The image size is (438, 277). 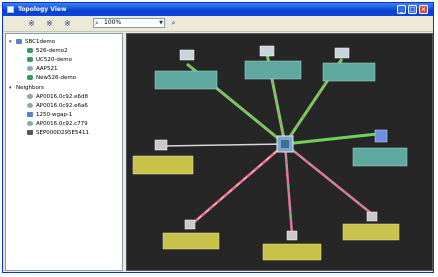 I want to click on tree-item: AP0016.0c92.c779, so click(x=57, y=124).